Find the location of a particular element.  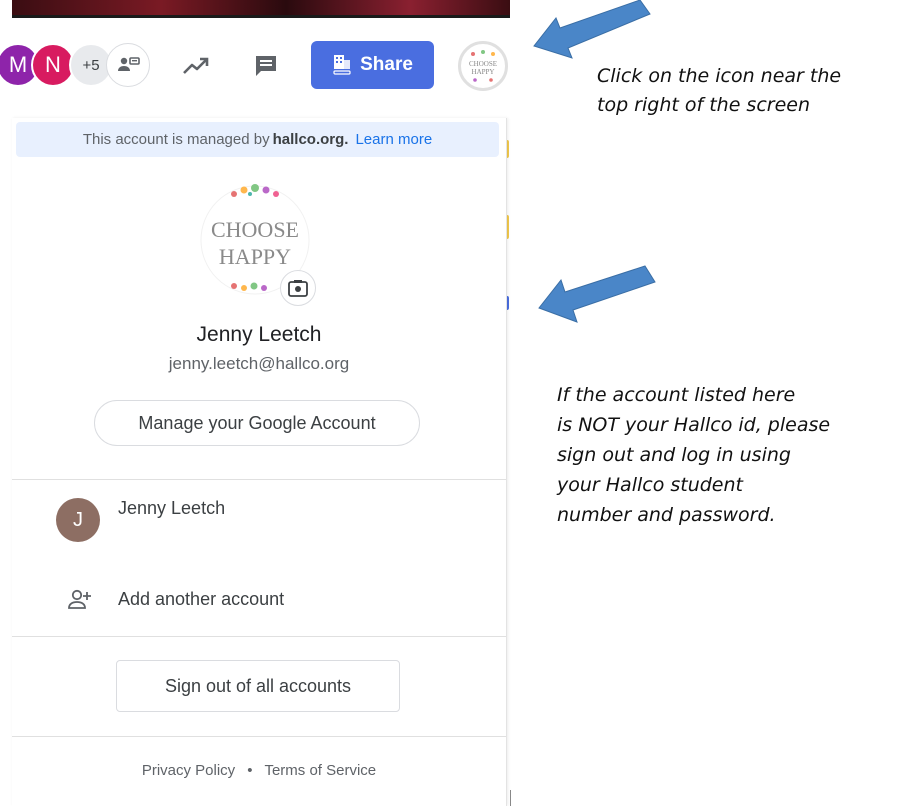

learn-more-link: Learn more is located at coordinates (393, 139).